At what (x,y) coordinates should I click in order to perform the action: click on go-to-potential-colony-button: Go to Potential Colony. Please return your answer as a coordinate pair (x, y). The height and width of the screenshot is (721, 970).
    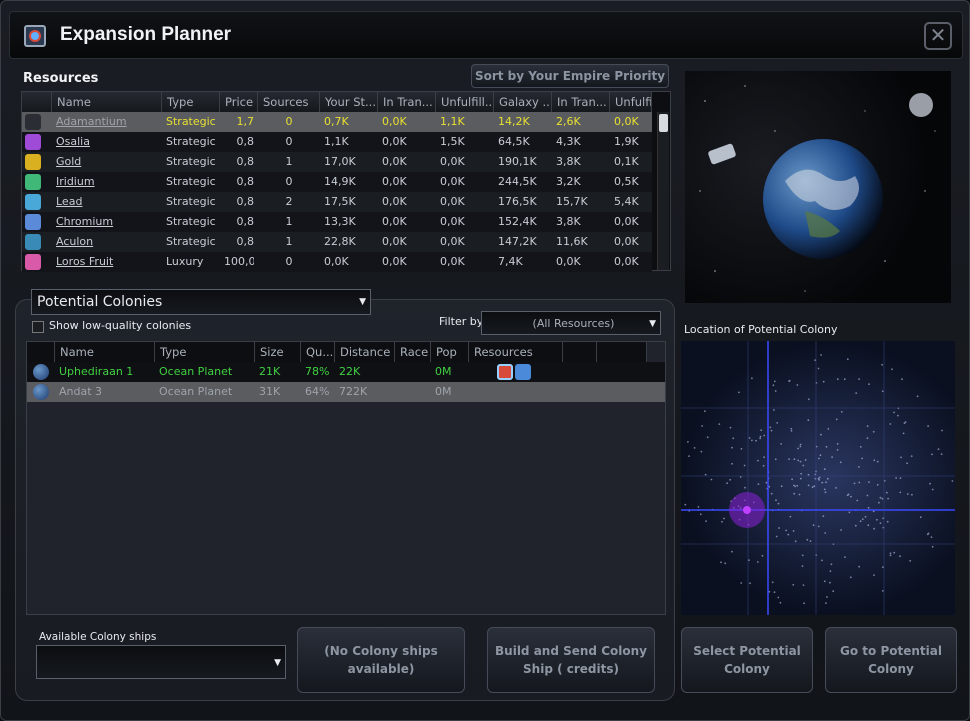
    Looking at the image, I should click on (891, 660).